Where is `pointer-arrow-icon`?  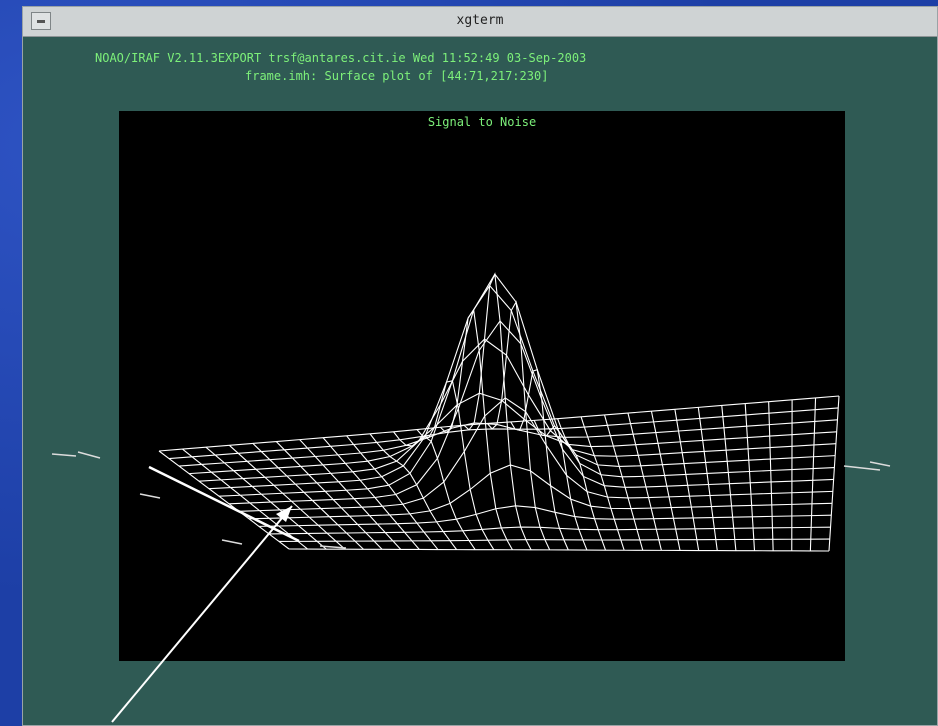 pointer-arrow-icon is located at coordinates (202, 614).